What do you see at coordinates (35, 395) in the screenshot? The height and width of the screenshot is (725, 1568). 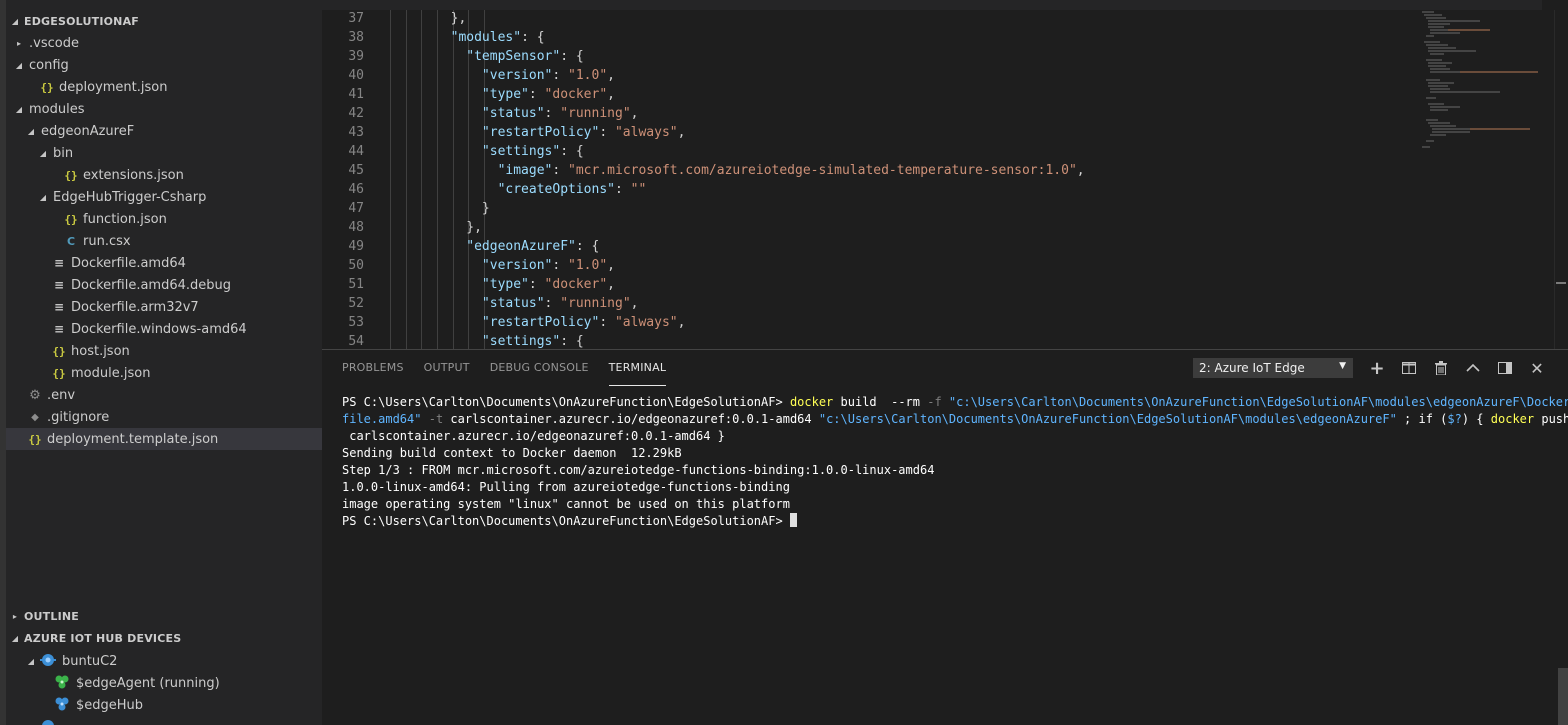 I see `gear-icon: ⚙` at bounding box center [35, 395].